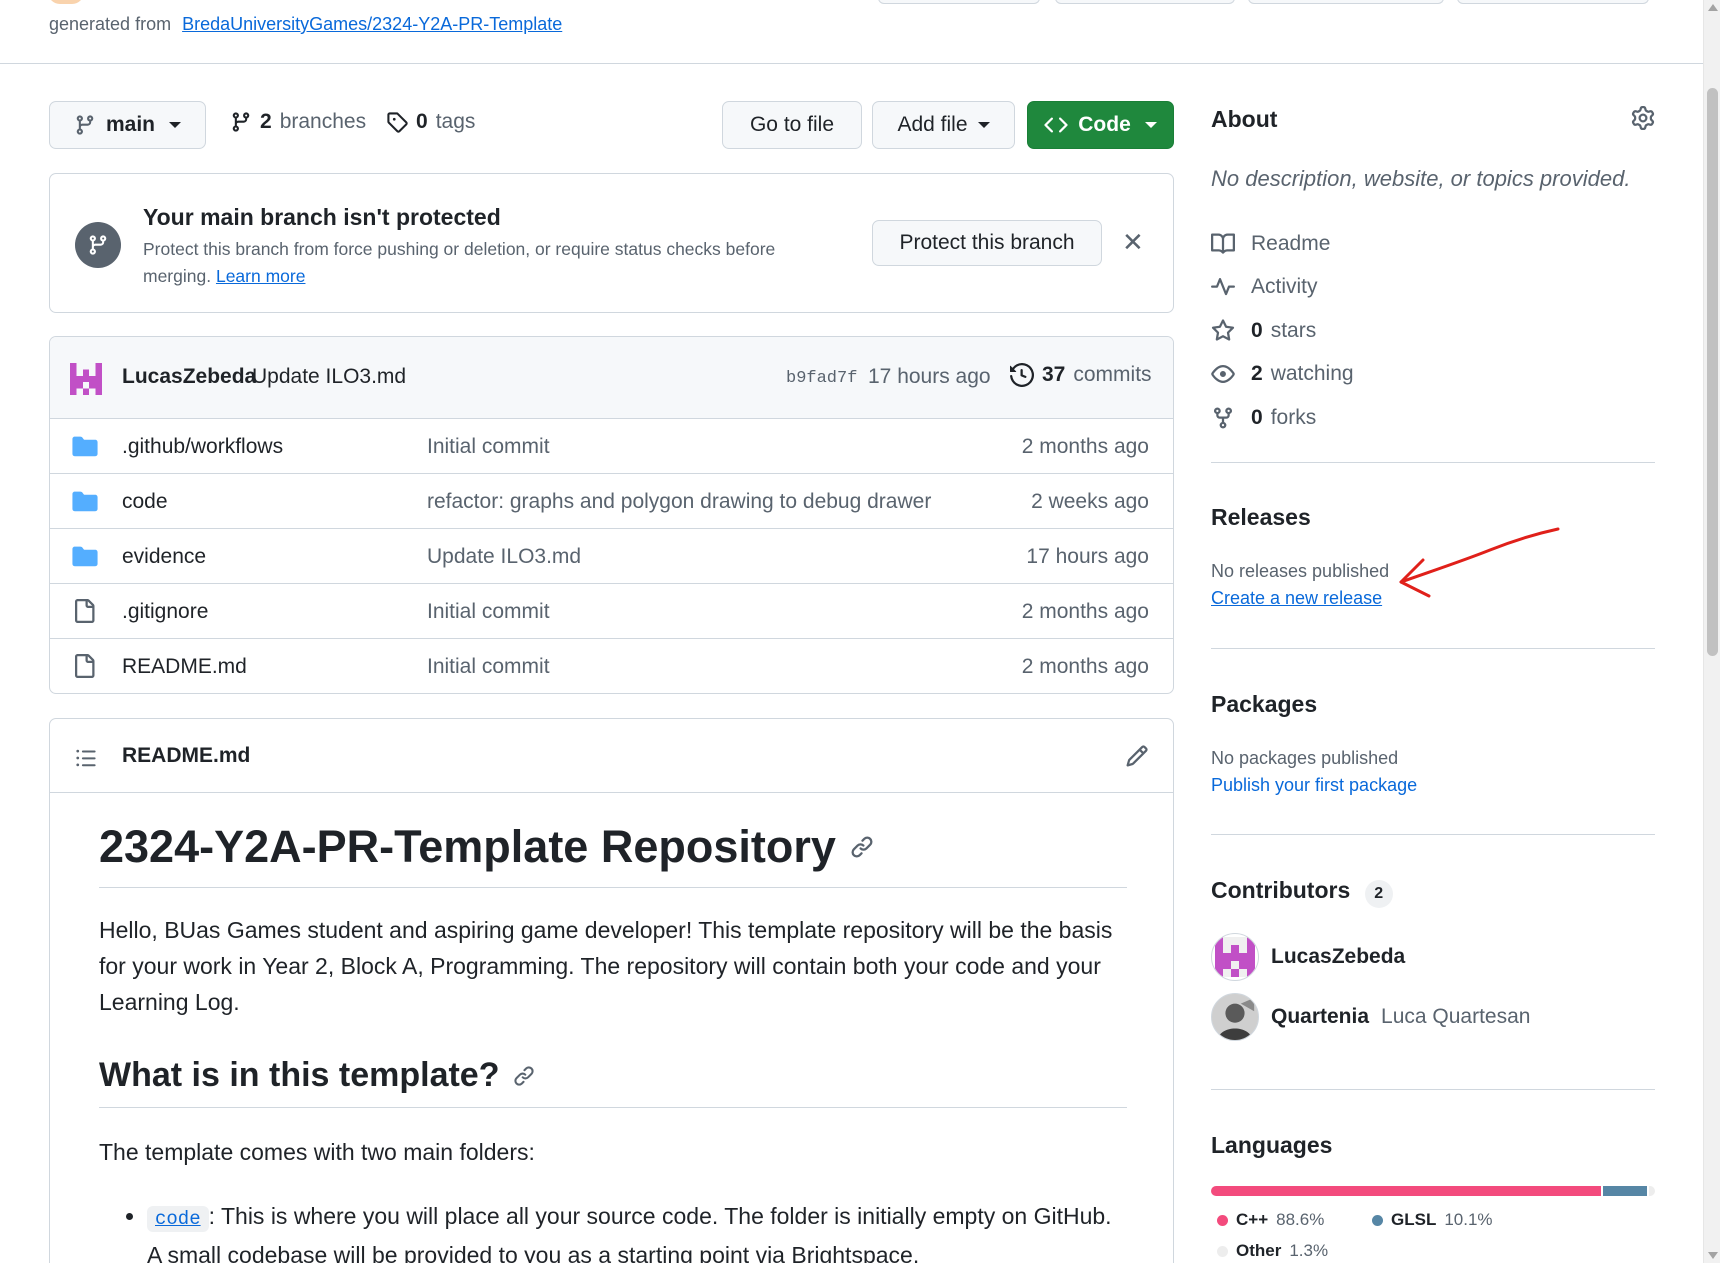 The image size is (1720, 1263). What do you see at coordinates (145, 502) in the screenshot?
I see `file-name: code` at bounding box center [145, 502].